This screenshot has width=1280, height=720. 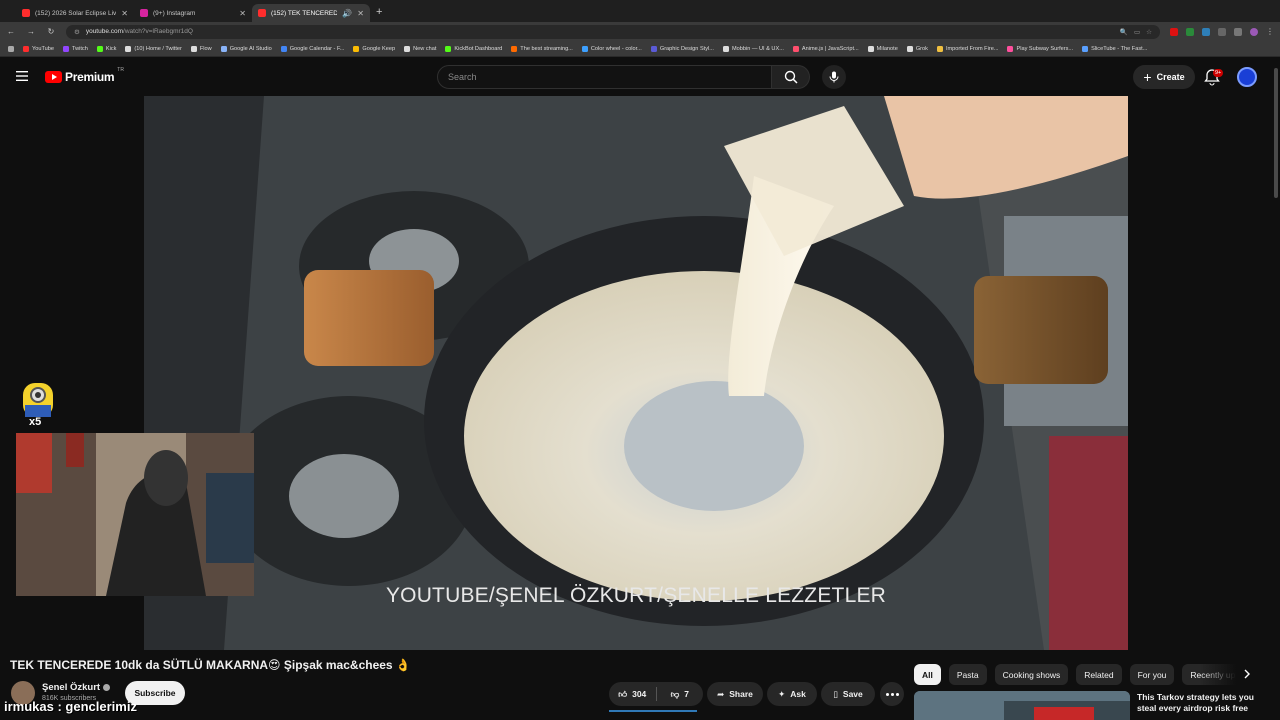 I want to click on bookmark-item: Kick, so click(x=106, y=48).